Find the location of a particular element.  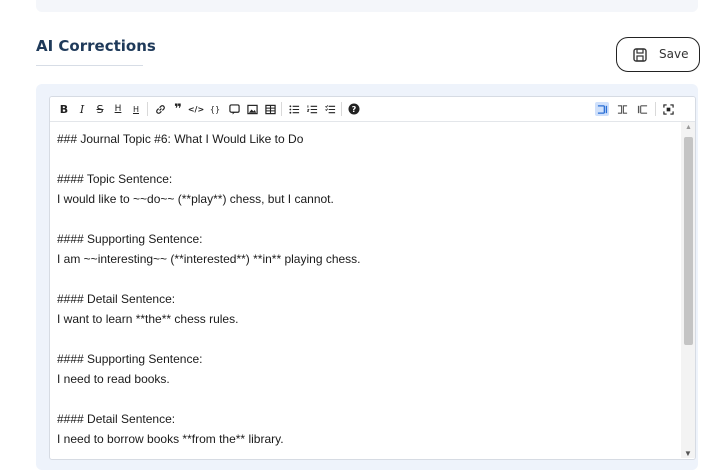

edit-mode-button is located at coordinates (602, 109).